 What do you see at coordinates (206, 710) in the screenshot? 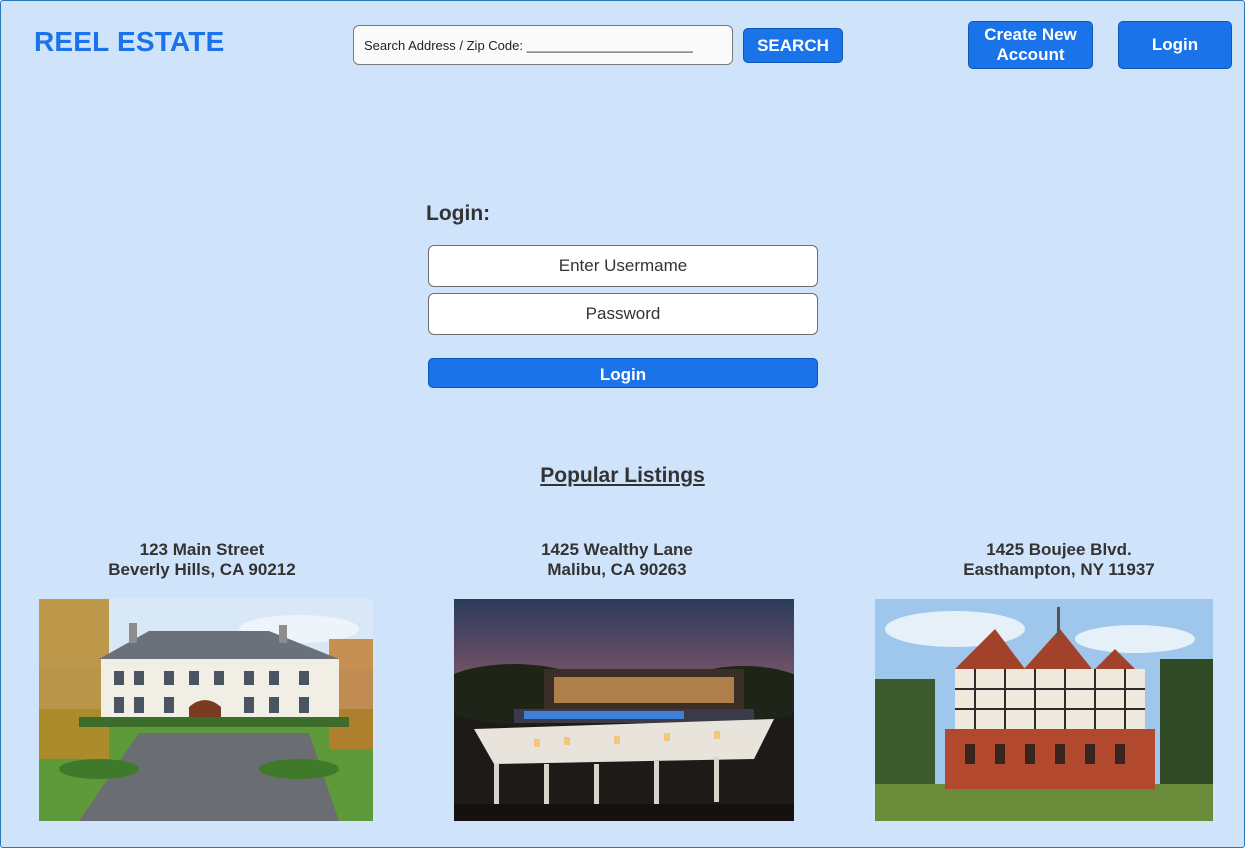
I see `listing-photo-white-mansion` at bounding box center [206, 710].